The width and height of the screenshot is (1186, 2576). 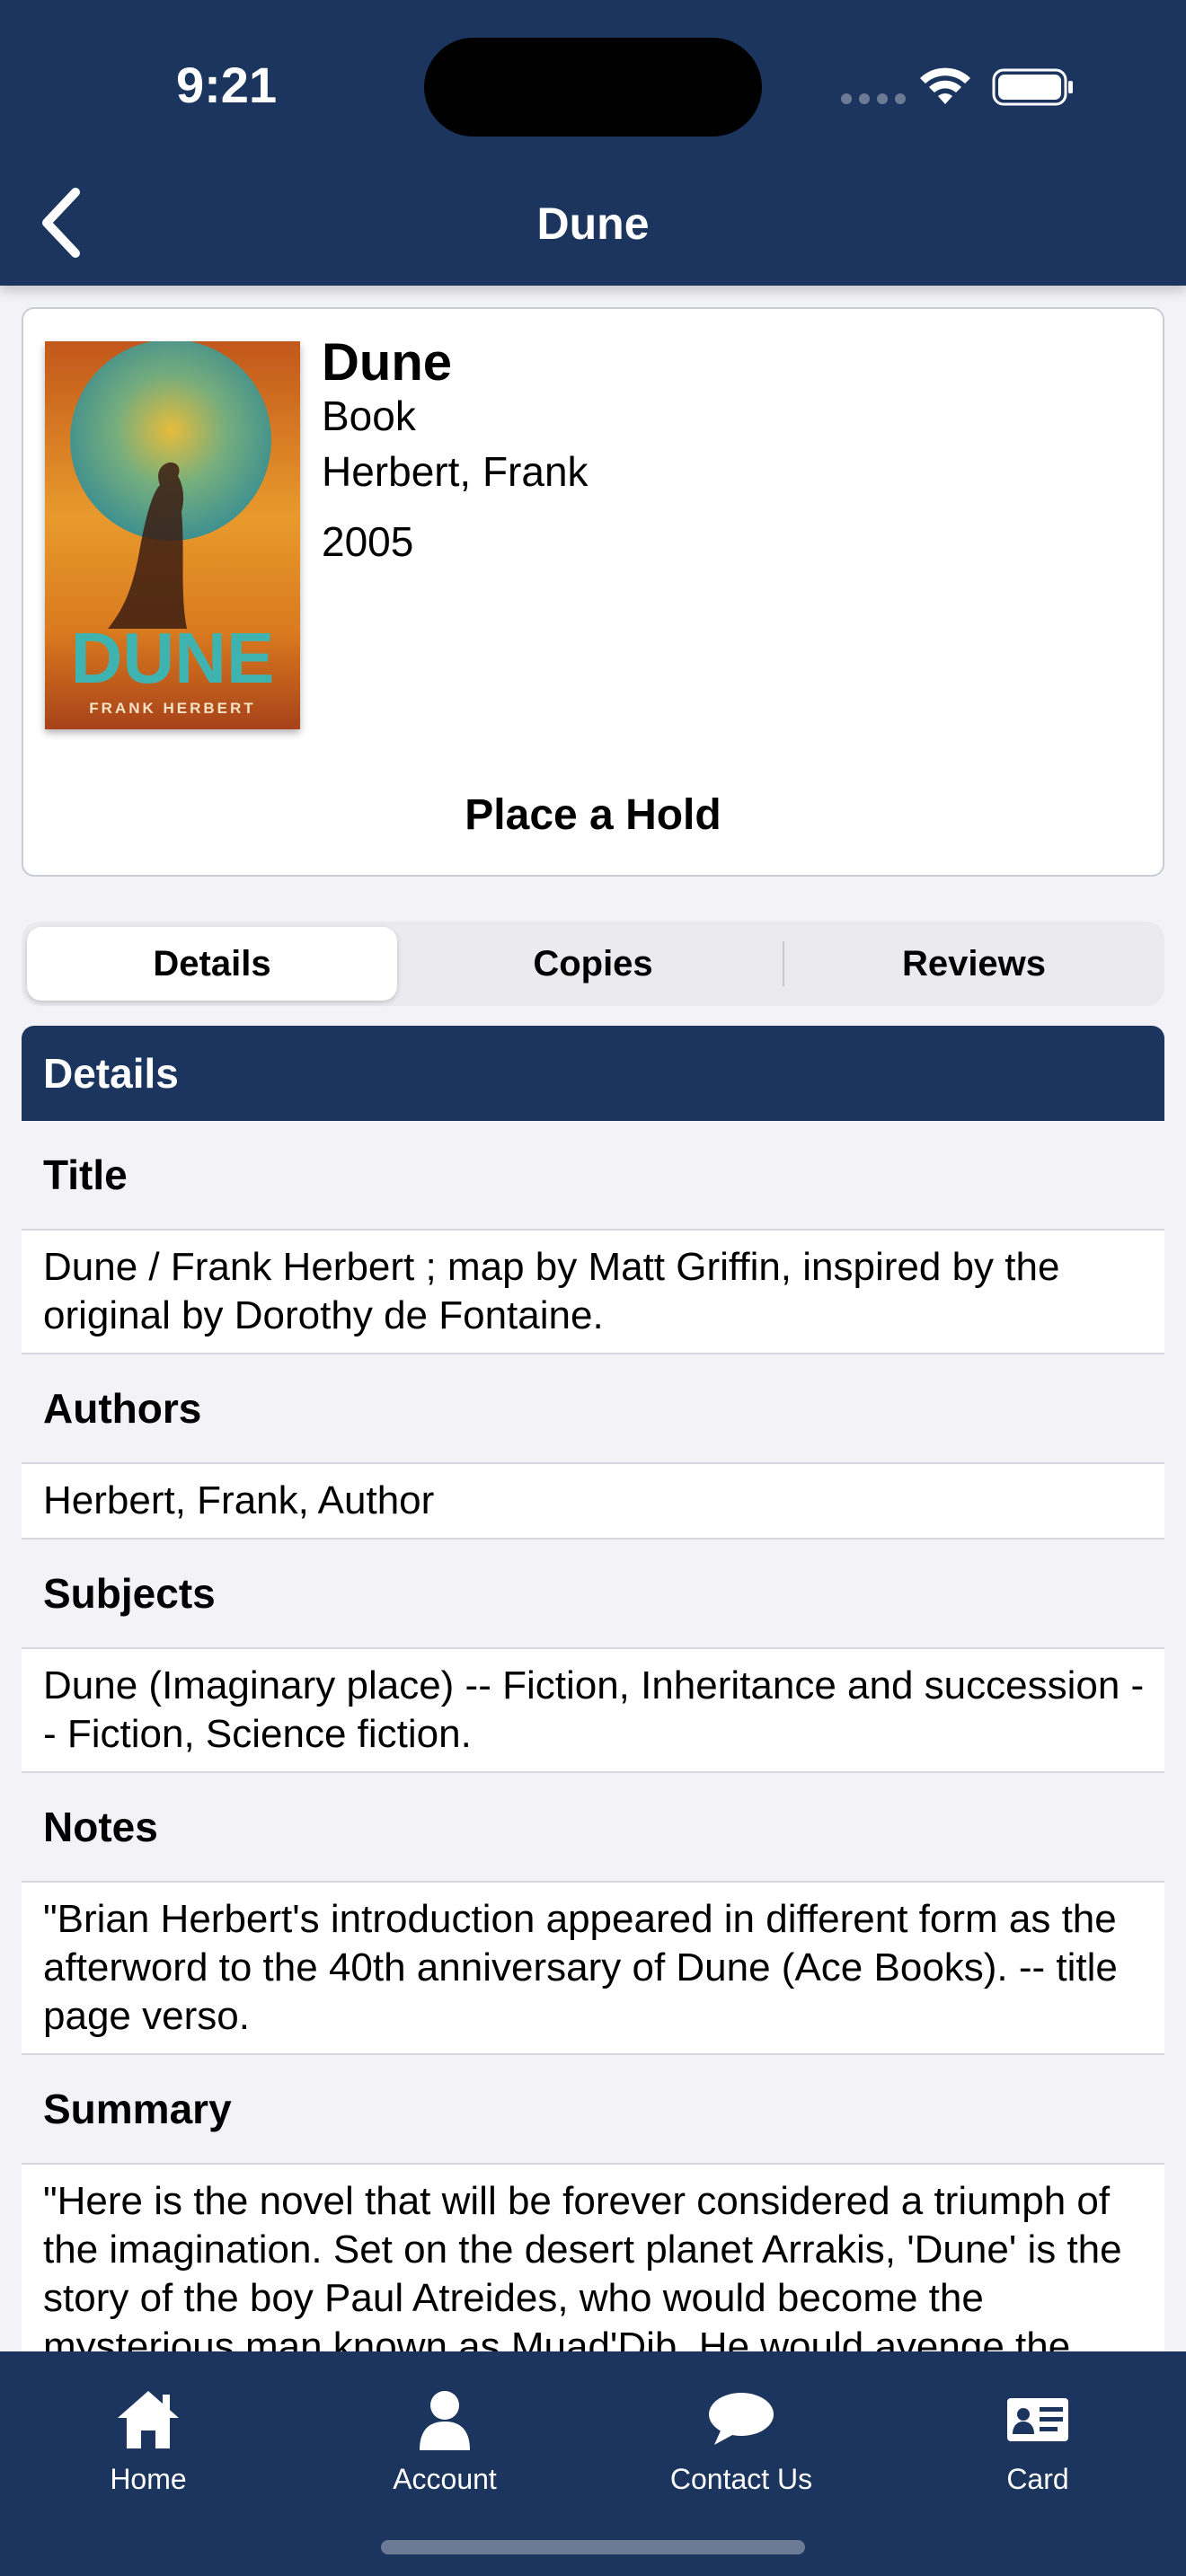 What do you see at coordinates (593, 87) in the screenshot?
I see `dynamic-island` at bounding box center [593, 87].